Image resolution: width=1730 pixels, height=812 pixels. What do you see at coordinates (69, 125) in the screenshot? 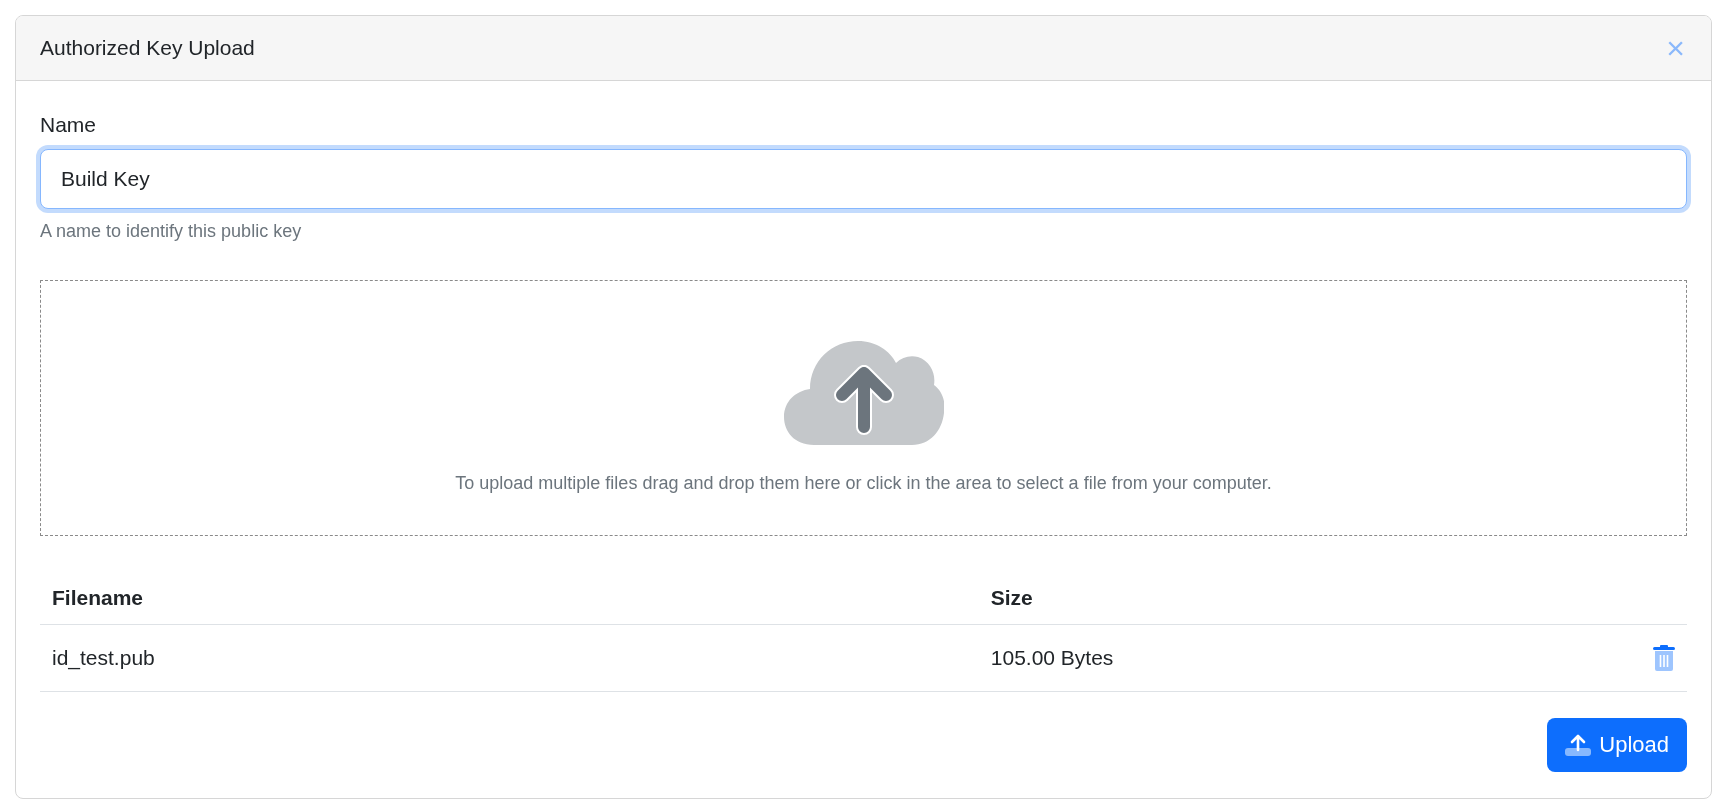
I see `field-label: Name` at bounding box center [69, 125].